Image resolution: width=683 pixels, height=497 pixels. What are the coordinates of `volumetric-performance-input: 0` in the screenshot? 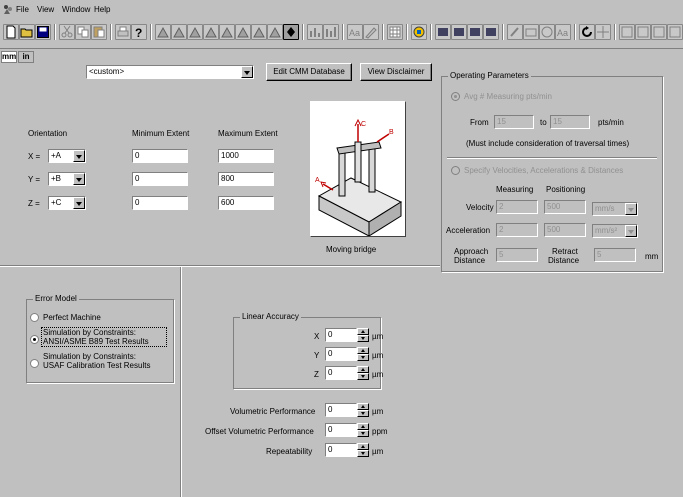 It's located at (341, 410).